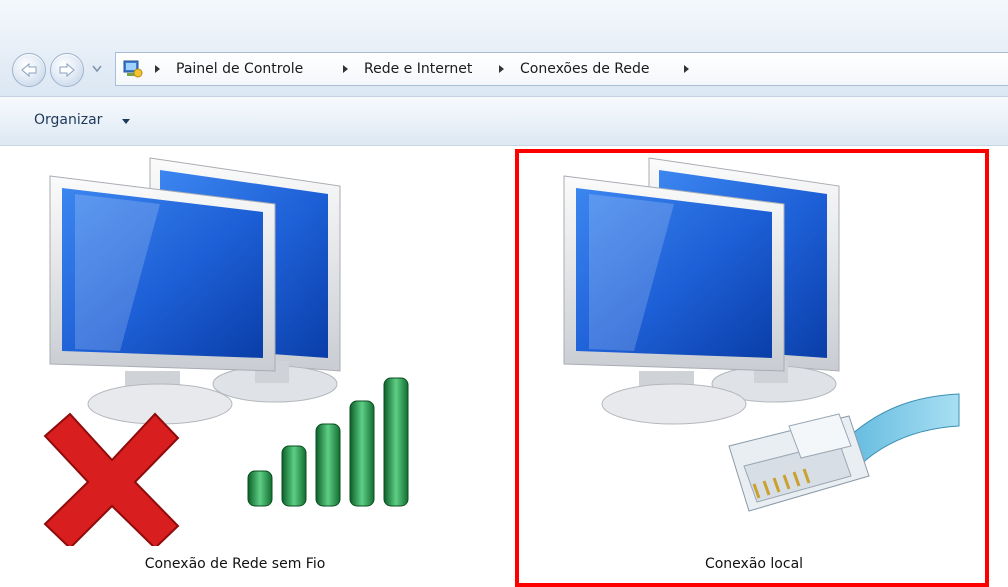  I want to click on back-button, so click(29, 70).